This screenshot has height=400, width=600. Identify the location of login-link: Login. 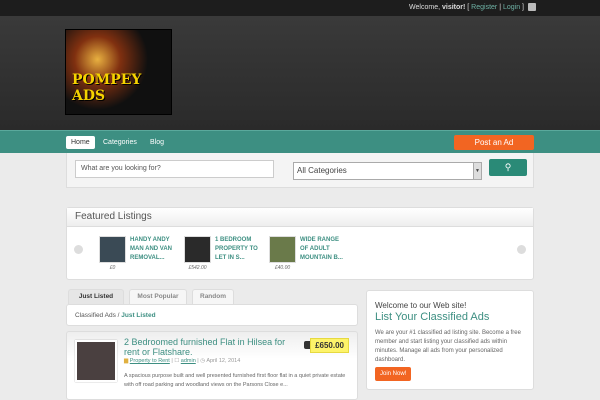
(511, 7).